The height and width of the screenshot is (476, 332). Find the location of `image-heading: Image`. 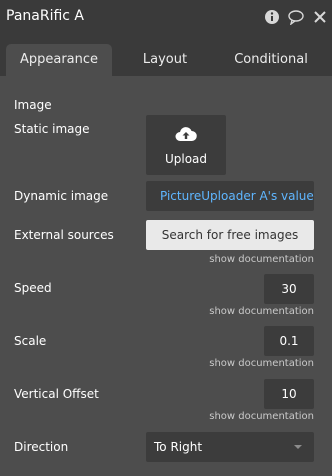

image-heading: Image is located at coordinates (33, 105).